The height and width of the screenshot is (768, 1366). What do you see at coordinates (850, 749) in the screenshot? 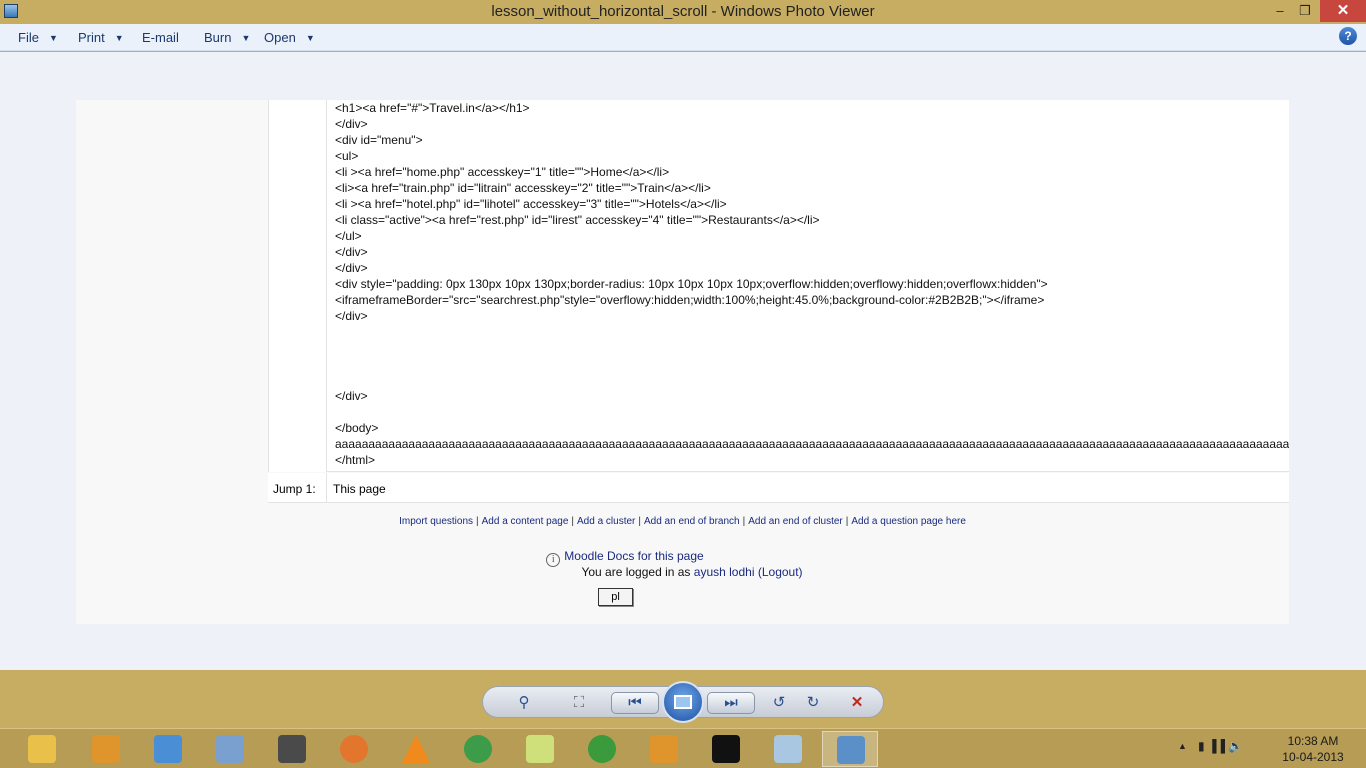
I see `taskbar-photo-viewer-button` at bounding box center [850, 749].